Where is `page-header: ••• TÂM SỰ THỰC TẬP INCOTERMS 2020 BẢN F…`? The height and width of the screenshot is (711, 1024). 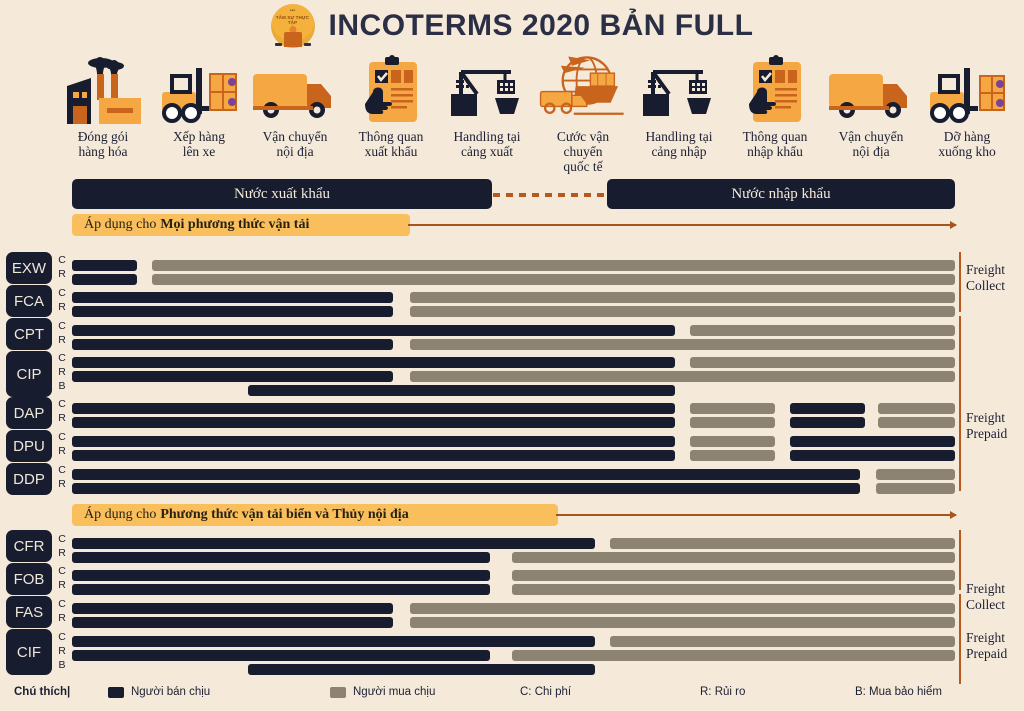
page-header: ••• TÂM SỰ THỰC TẬP INCOTERMS 2020 BẢN F… is located at coordinates (512, 26).